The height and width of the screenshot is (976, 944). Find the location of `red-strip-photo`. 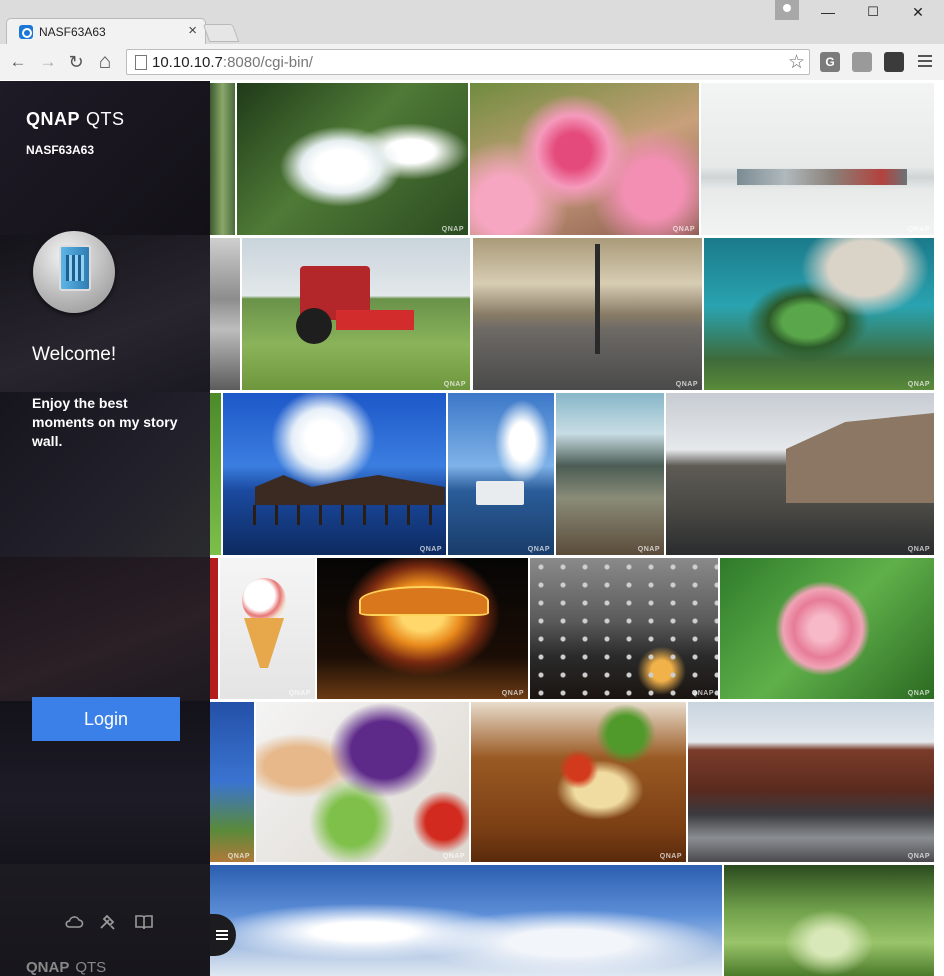

red-strip-photo is located at coordinates (214, 628).